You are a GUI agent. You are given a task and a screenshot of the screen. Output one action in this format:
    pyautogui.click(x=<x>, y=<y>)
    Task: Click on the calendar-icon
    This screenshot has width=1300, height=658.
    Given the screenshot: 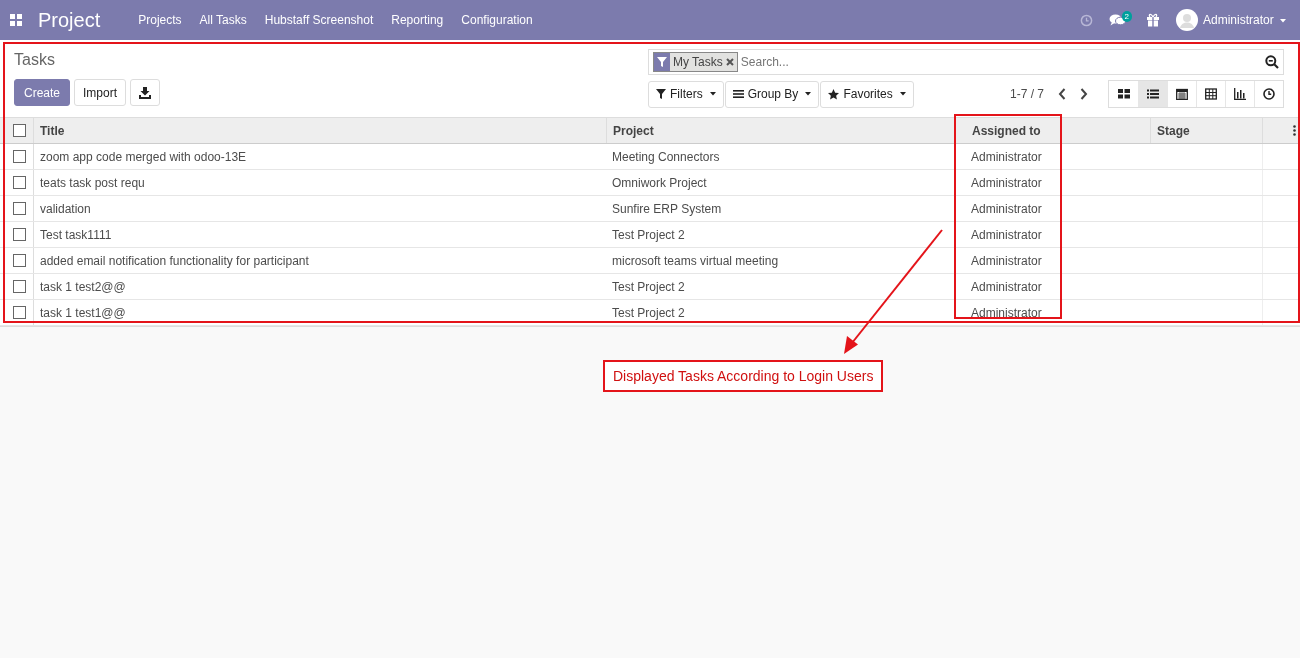 What is the action you would take?
    pyautogui.click(x=1182, y=94)
    